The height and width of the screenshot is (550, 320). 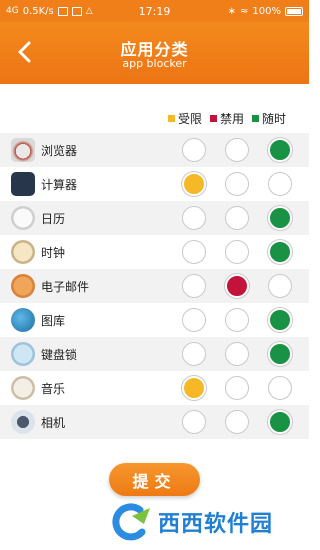 I want to click on battery-icon, so click(x=294, y=11).